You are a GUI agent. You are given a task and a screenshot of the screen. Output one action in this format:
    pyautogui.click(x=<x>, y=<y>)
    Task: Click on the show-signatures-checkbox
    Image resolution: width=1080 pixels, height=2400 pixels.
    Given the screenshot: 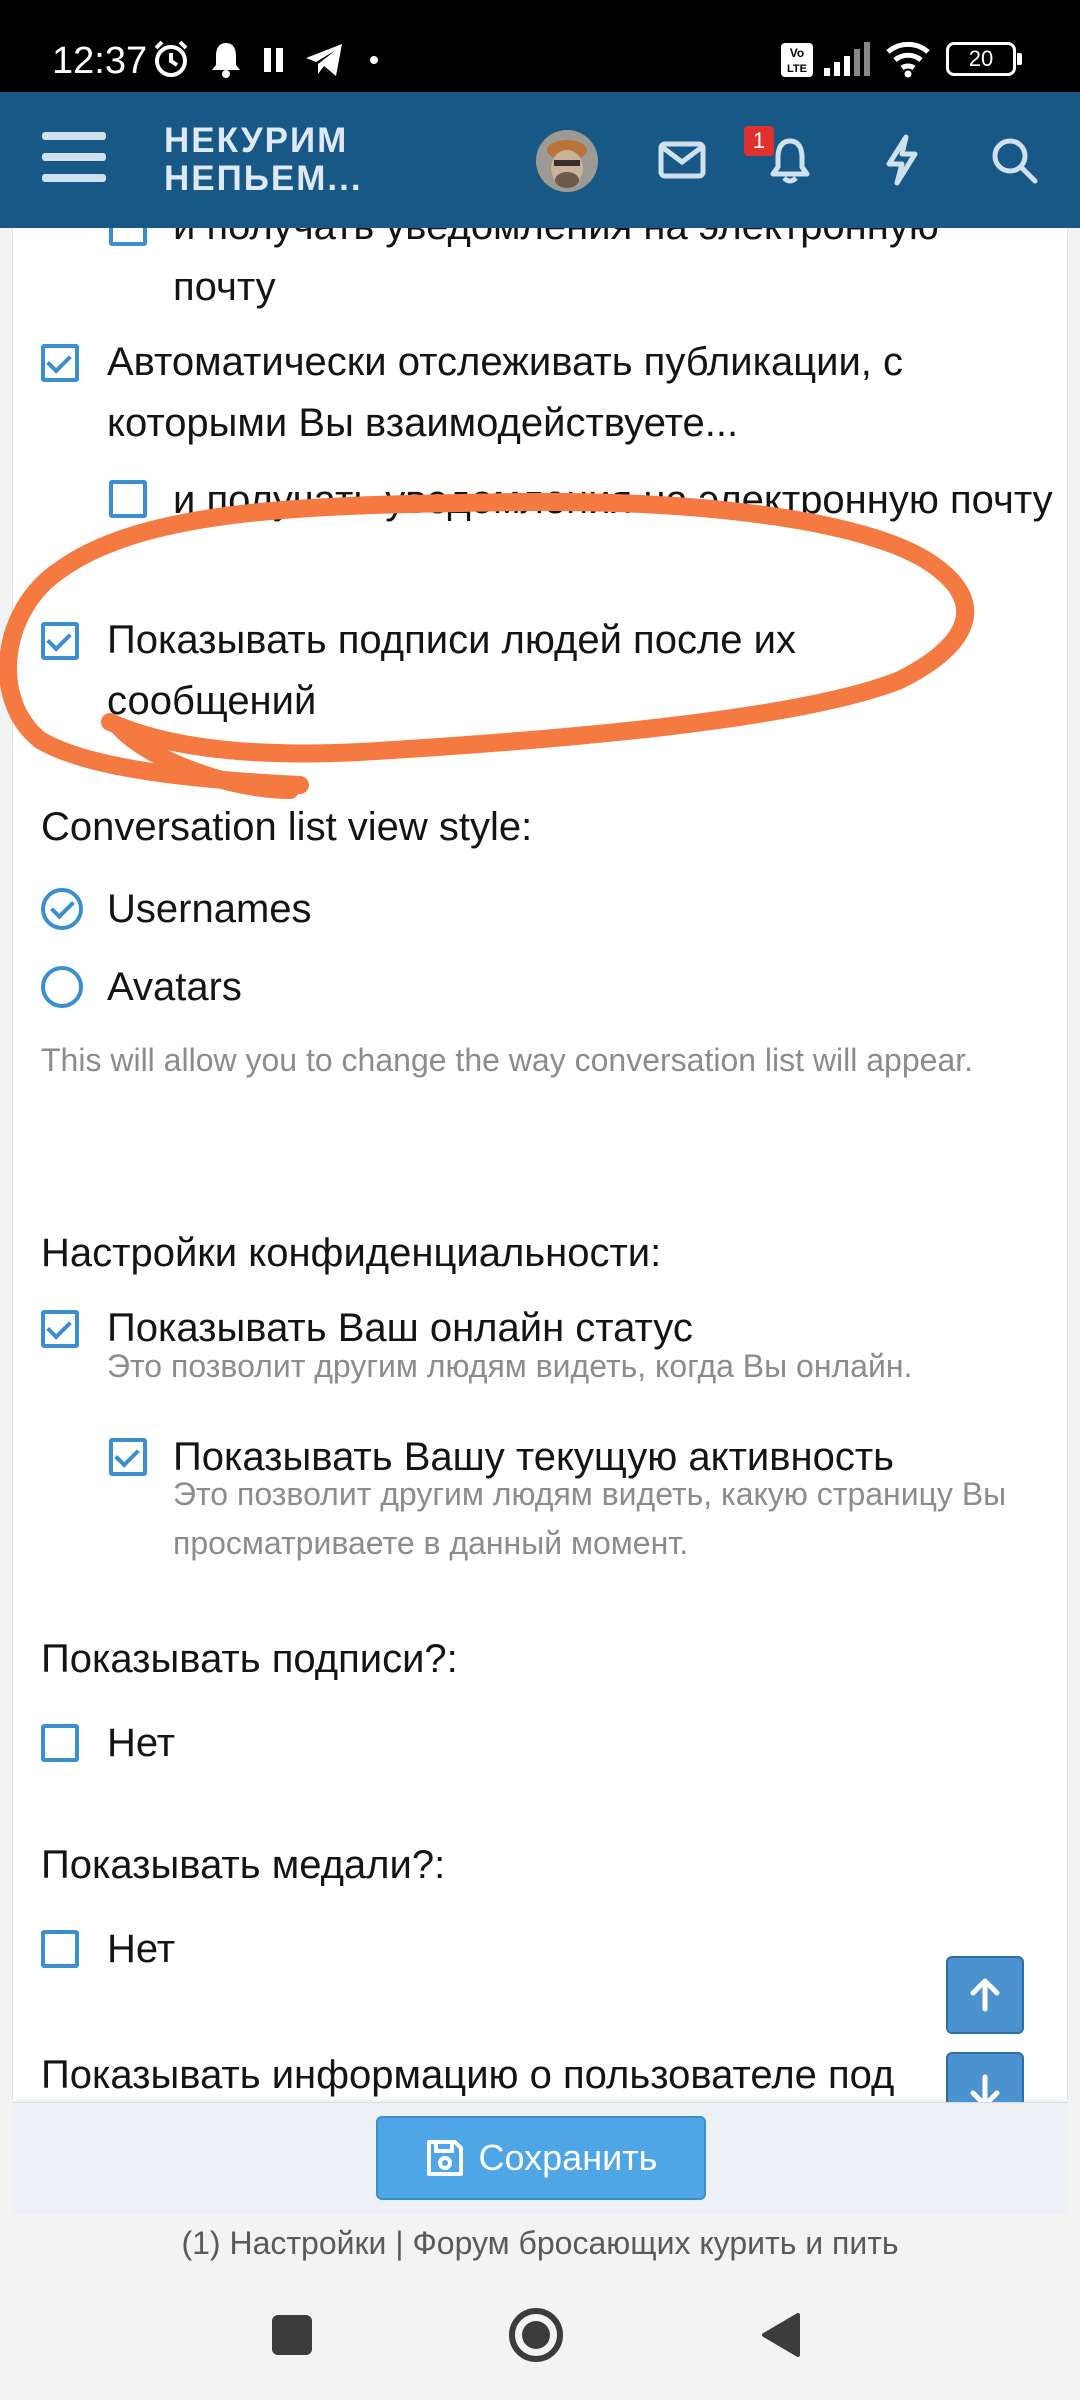 What is the action you would take?
    pyautogui.click(x=60, y=641)
    